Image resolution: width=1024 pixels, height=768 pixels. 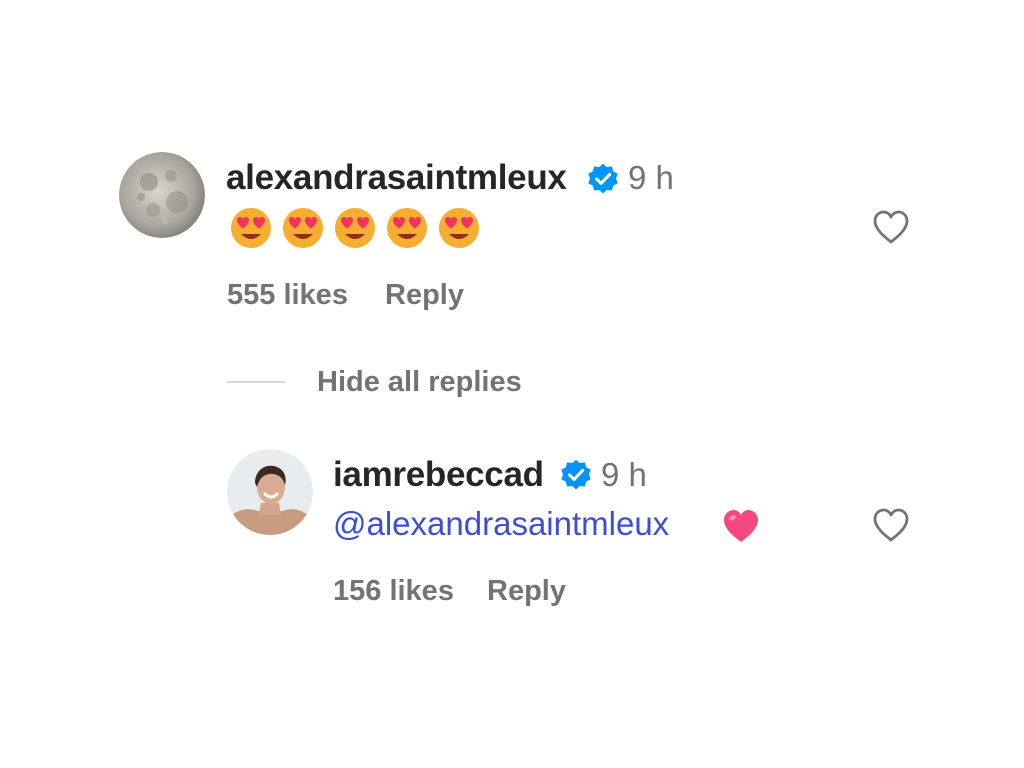 I want to click on comment-emoji-row, so click(x=355, y=227).